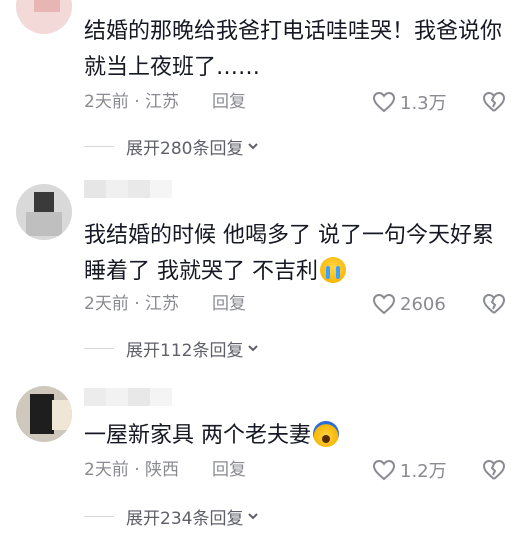 This screenshot has width=526, height=546. I want to click on like-count: 2606, so click(423, 304).